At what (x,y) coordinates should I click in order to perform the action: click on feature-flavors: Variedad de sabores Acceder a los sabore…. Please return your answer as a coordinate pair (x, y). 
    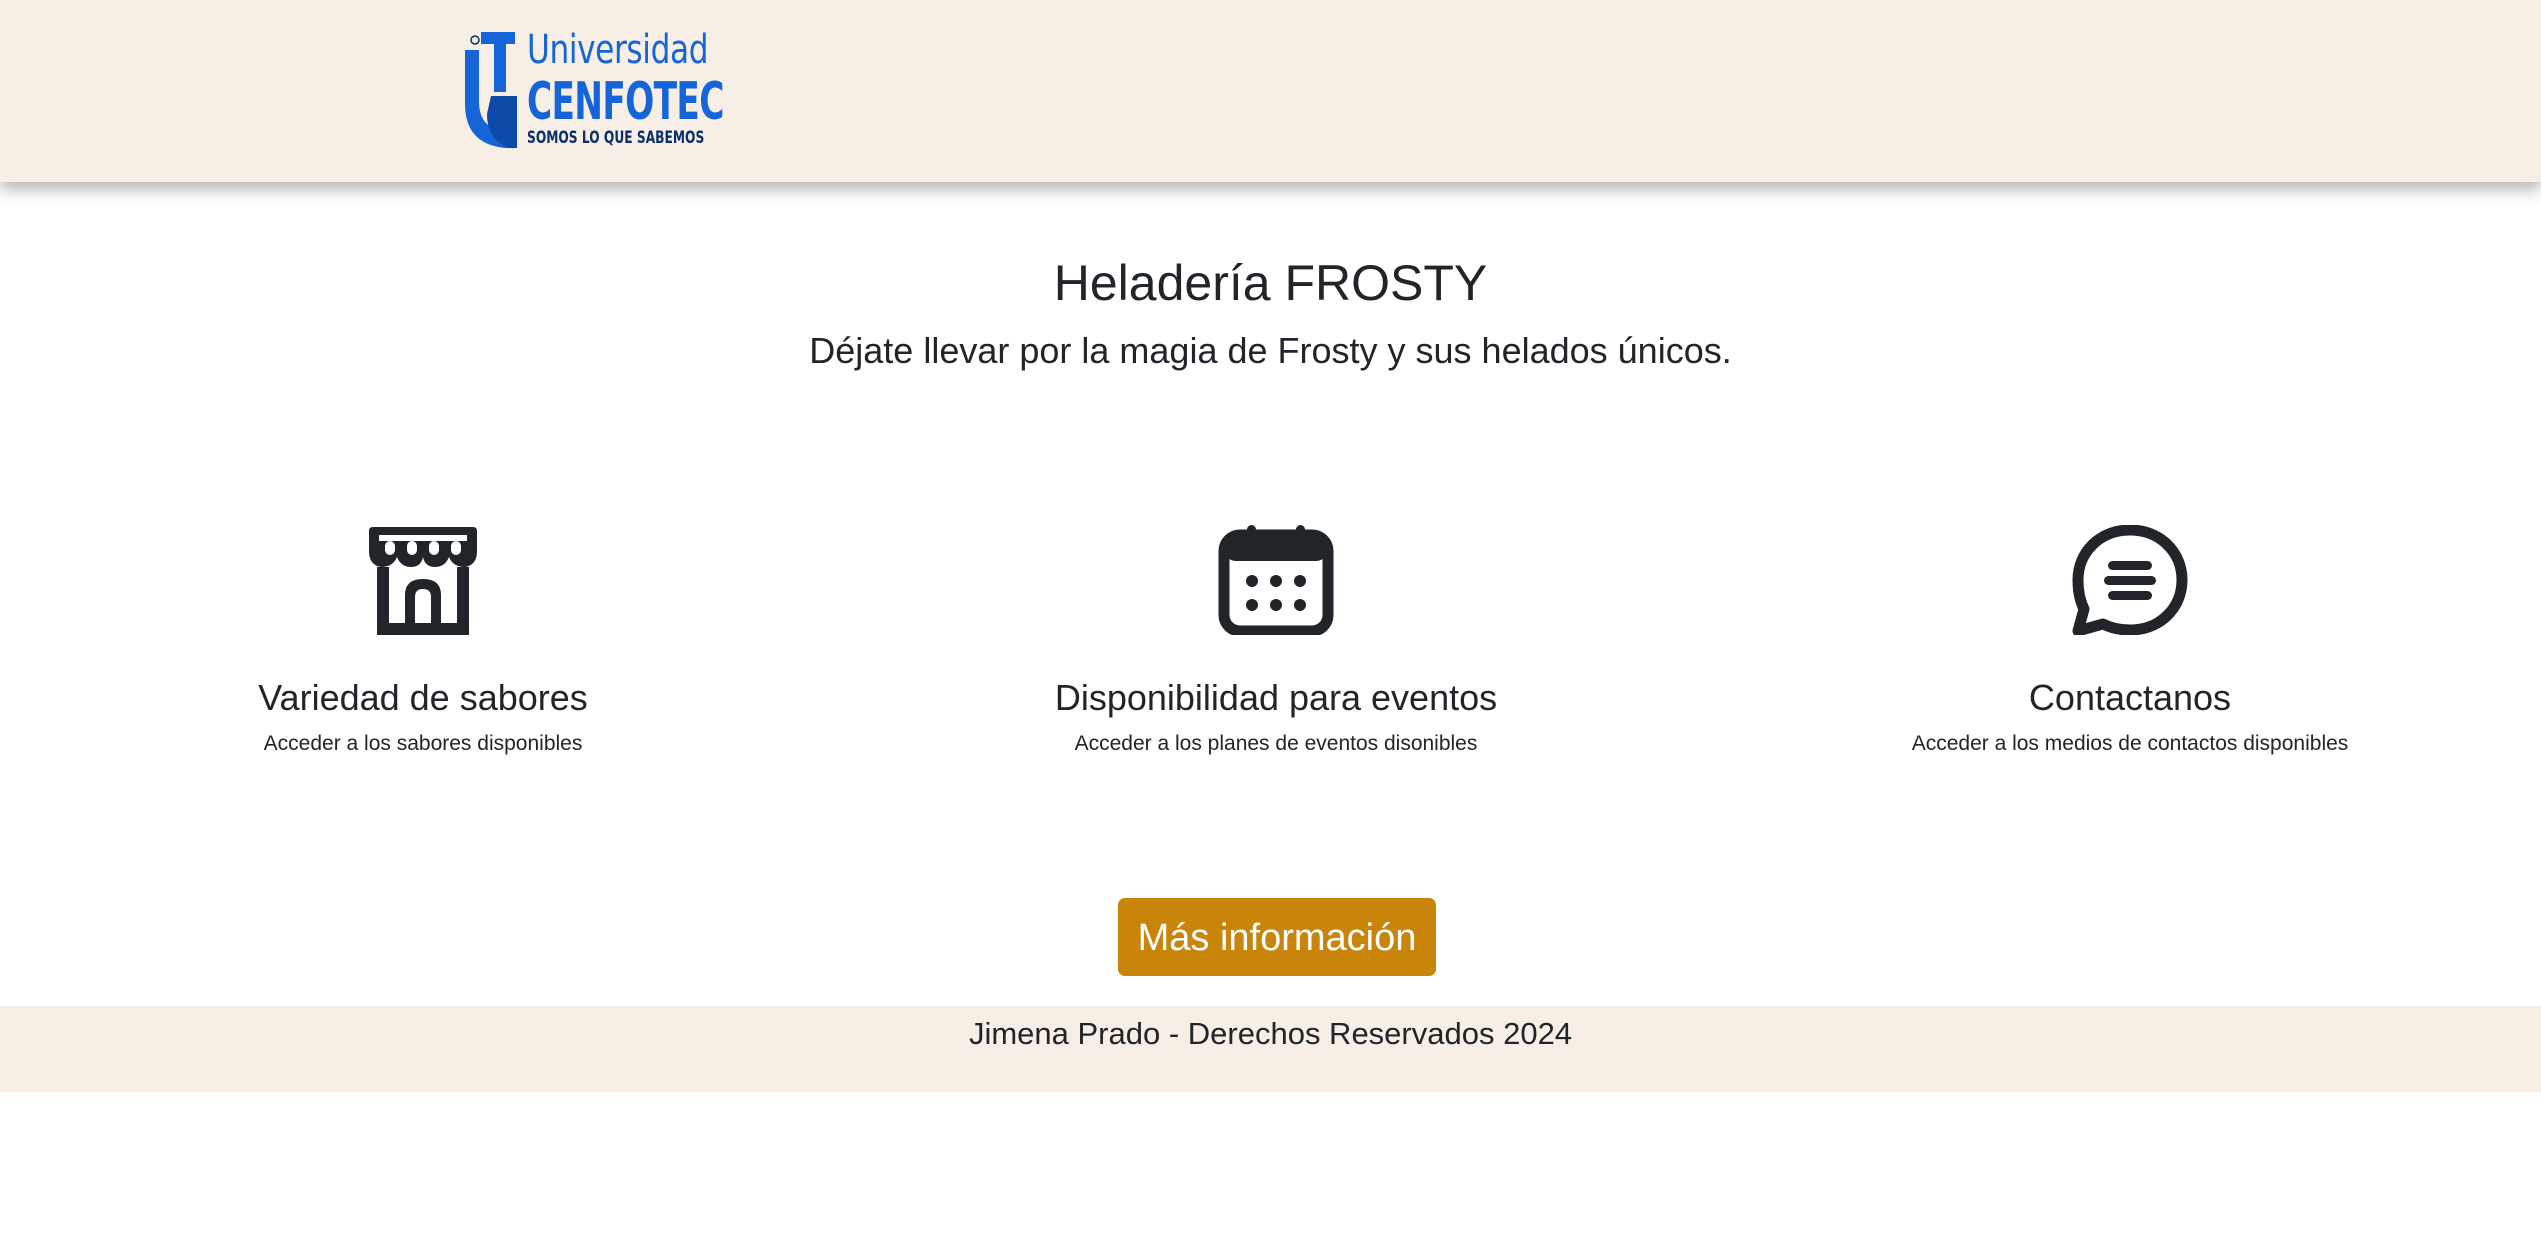
    Looking at the image, I should click on (423, 642).